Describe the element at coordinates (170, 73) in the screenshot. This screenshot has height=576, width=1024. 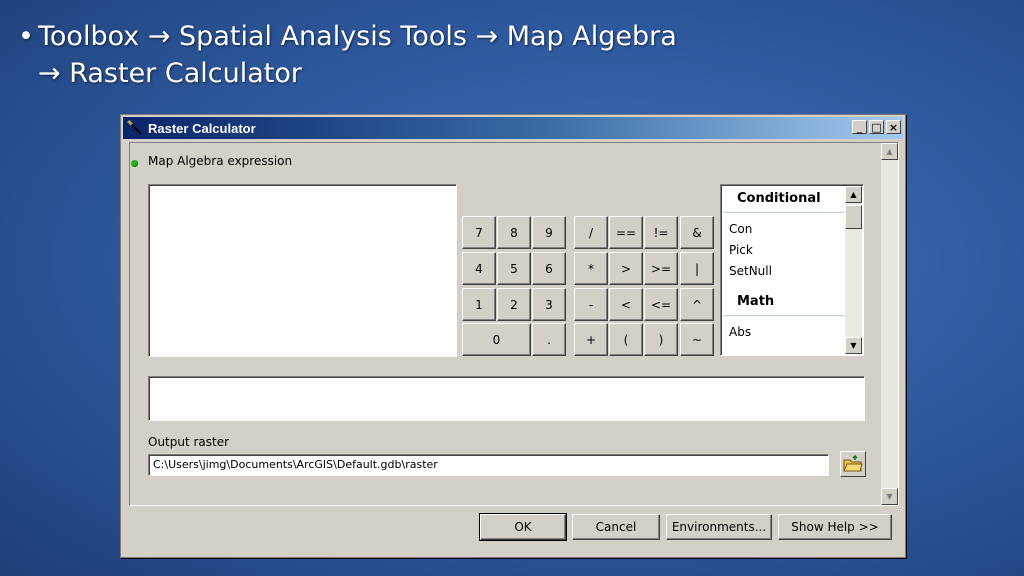
I see `slide-title-line2: → Raster Calculator` at that location.